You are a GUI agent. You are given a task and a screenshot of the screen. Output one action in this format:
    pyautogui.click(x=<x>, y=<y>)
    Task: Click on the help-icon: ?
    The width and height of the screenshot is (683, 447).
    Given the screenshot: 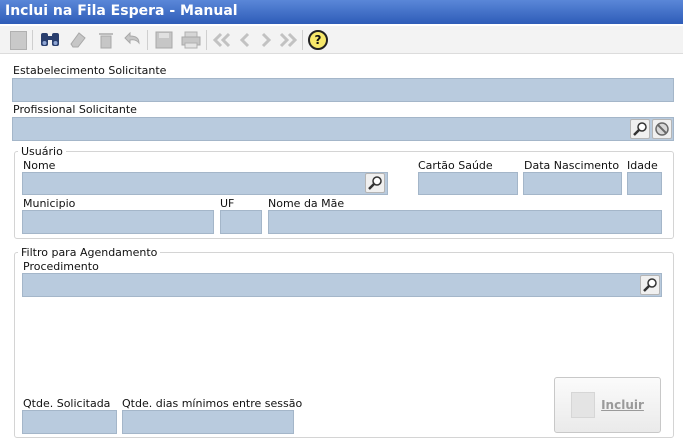 What is the action you would take?
    pyautogui.click(x=318, y=40)
    